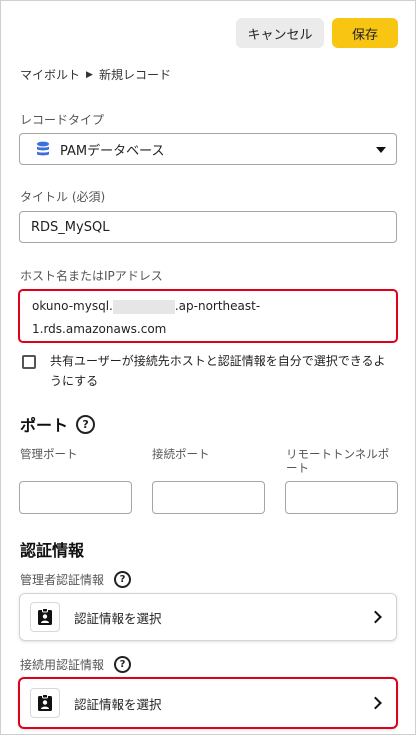  Describe the element at coordinates (118, 704) in the screenshot. I see `connection-credentials-button-label: 認証情報を選択` at that location.